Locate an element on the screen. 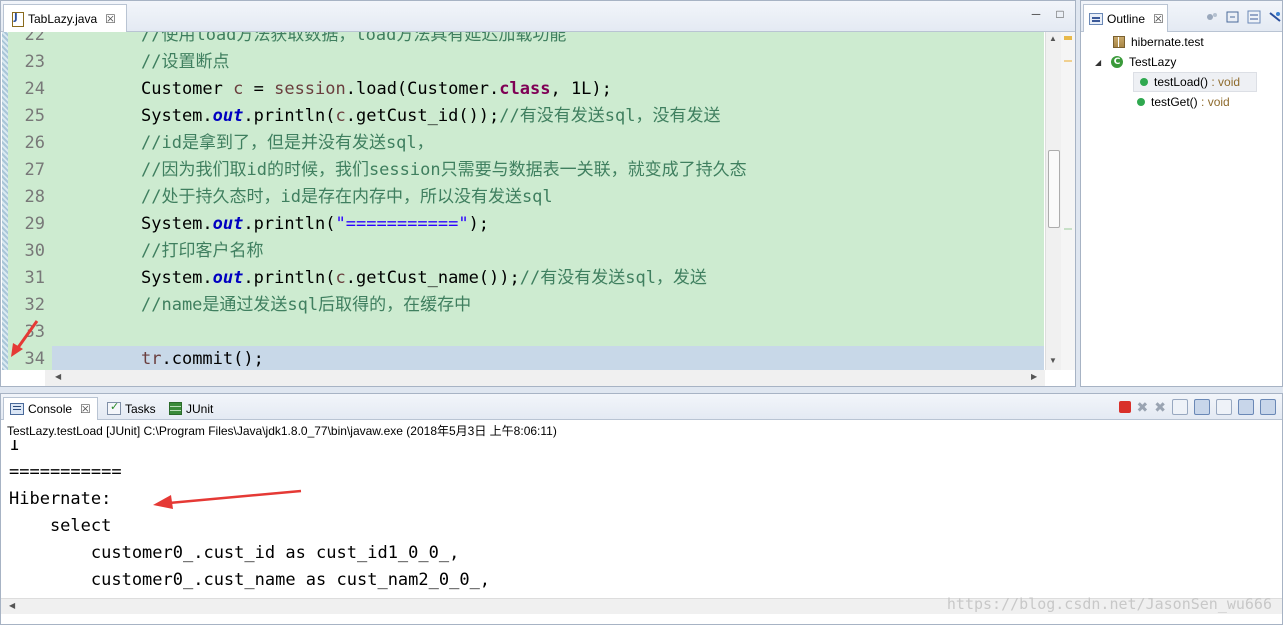  code-token: session is located at coordinates (310, 89).